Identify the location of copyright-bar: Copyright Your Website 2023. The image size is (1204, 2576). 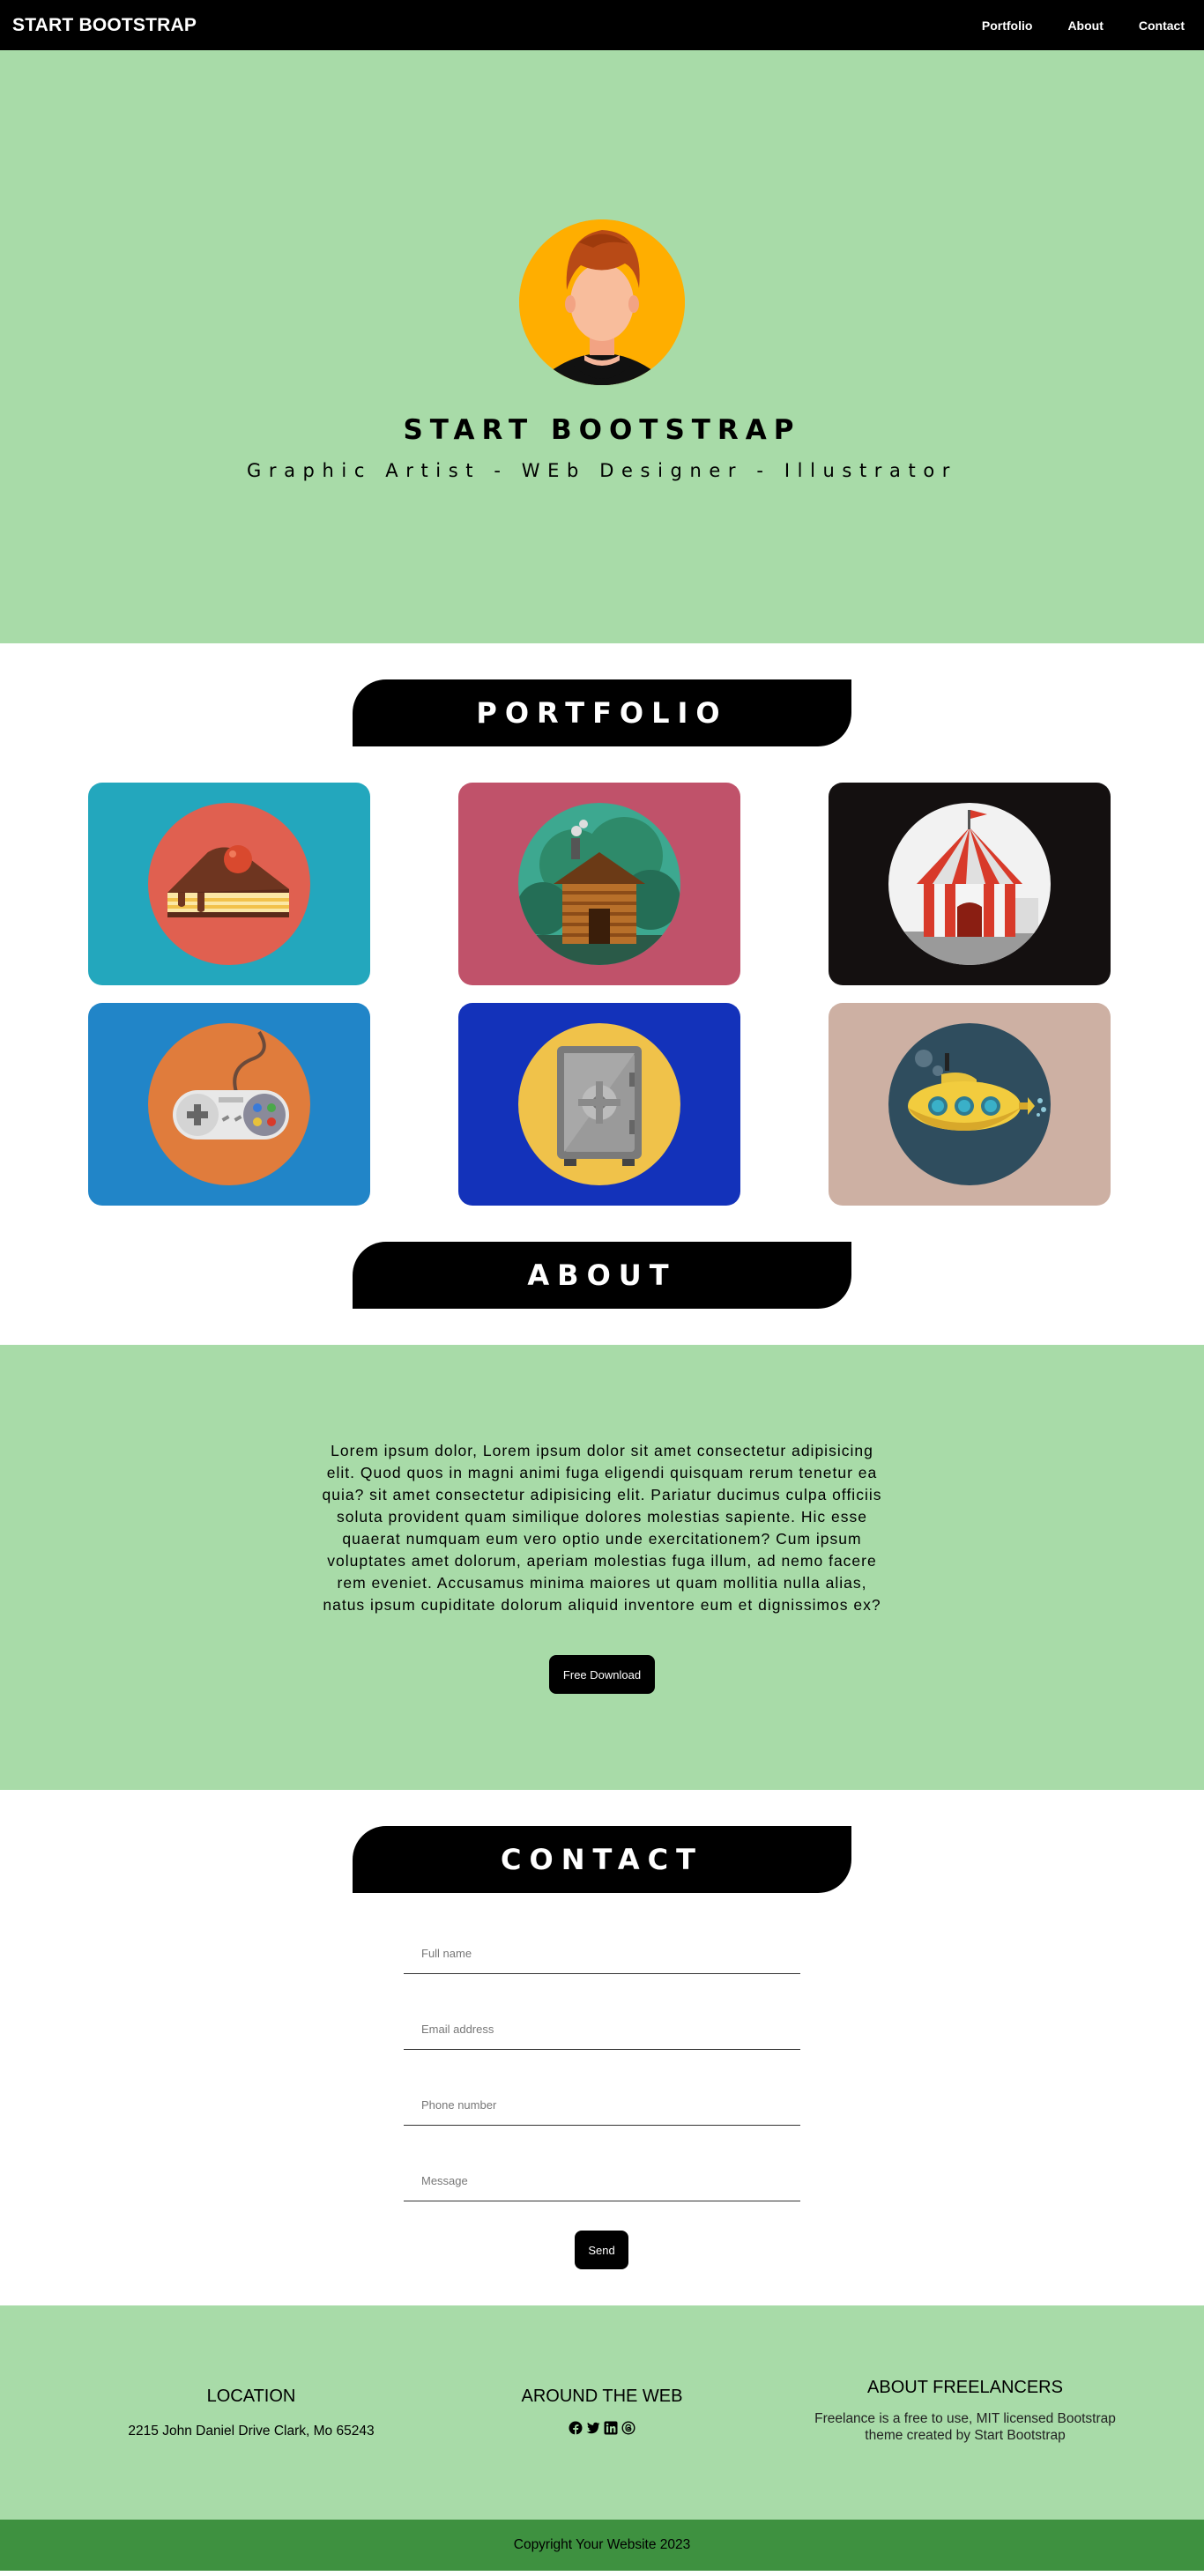
(602, 2545).